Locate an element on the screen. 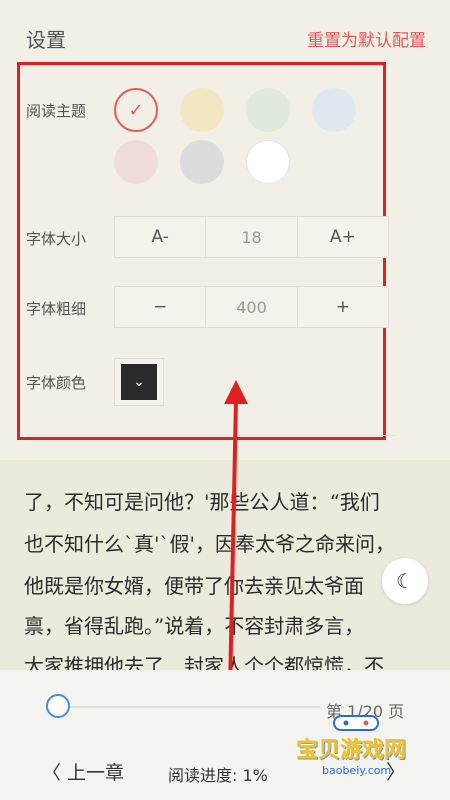 This screenshot has height=800, width=450. watermark-logo: 宝贝游戏网 baobeiy.com is located at coordinates (361, 749).